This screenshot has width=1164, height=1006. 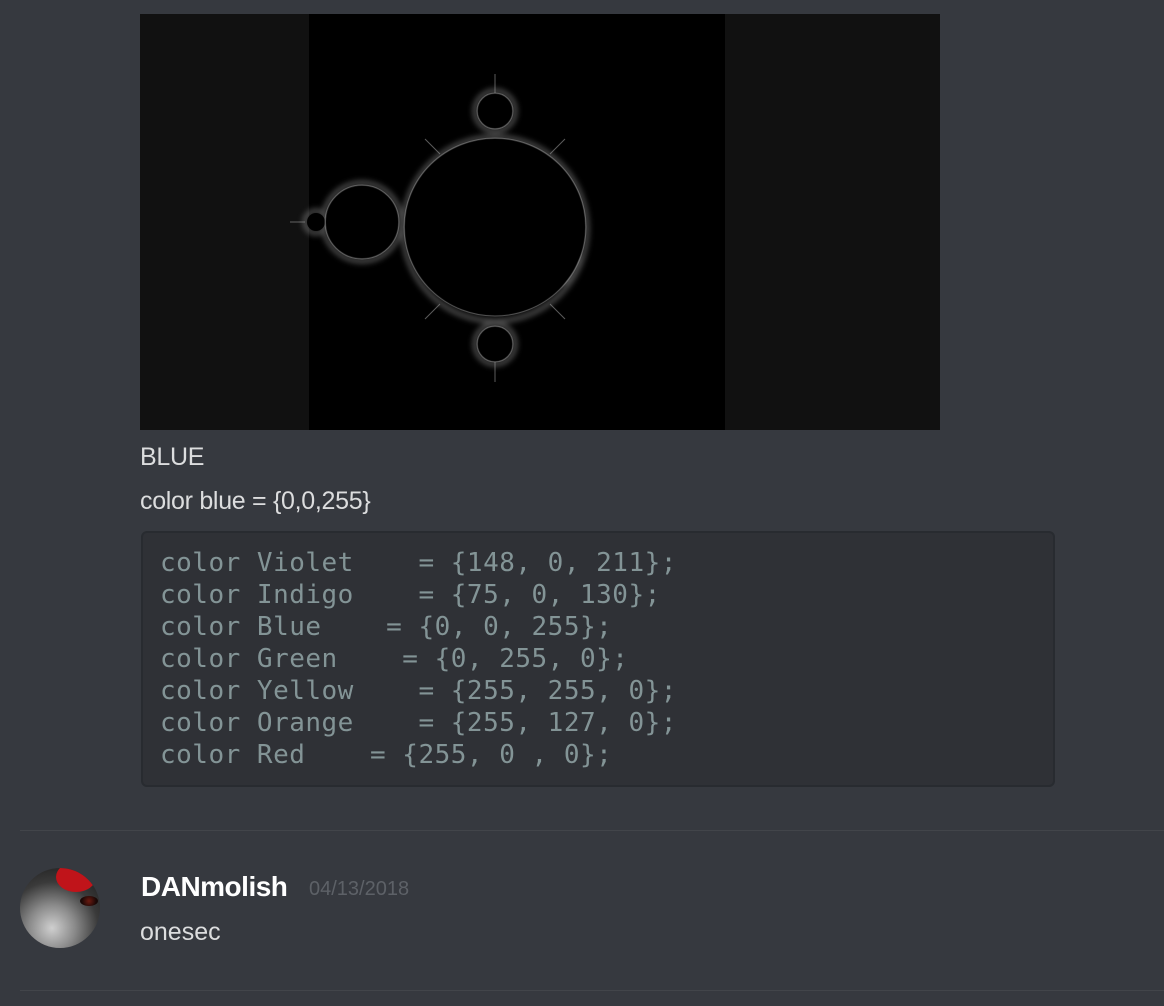 What do you see at coordinates (89, 901) in the screenshot?
I see `avatar-eye` at bounding box center [89, 901].